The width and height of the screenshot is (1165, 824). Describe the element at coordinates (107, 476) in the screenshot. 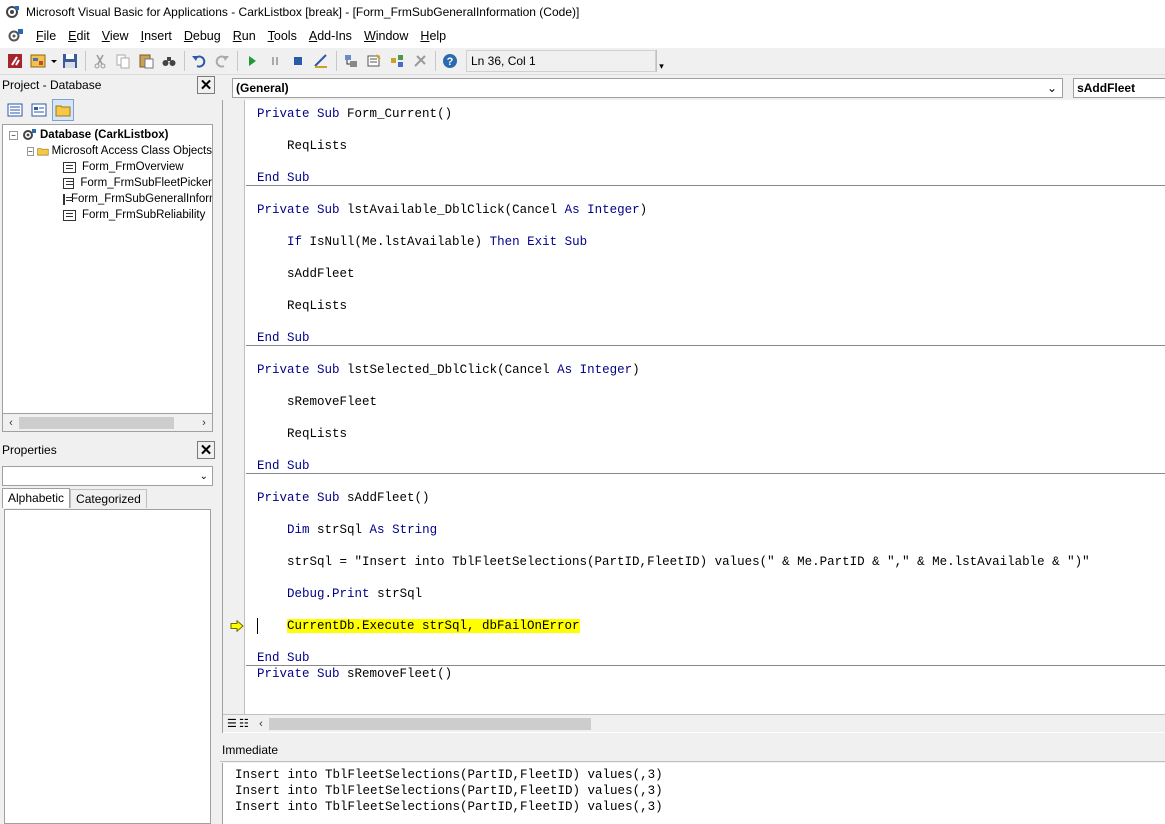

I see `properties-object-select: ⌄` at that location.